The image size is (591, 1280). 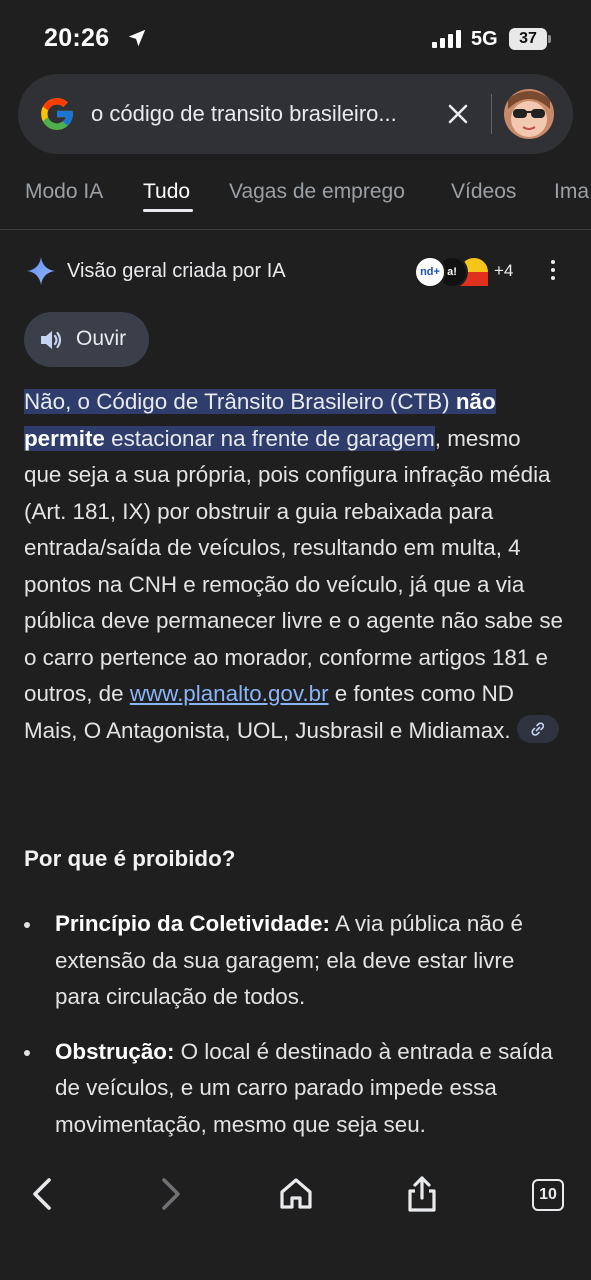 I want to click on tab-imagens: Ima, so click(x=571, y=192).